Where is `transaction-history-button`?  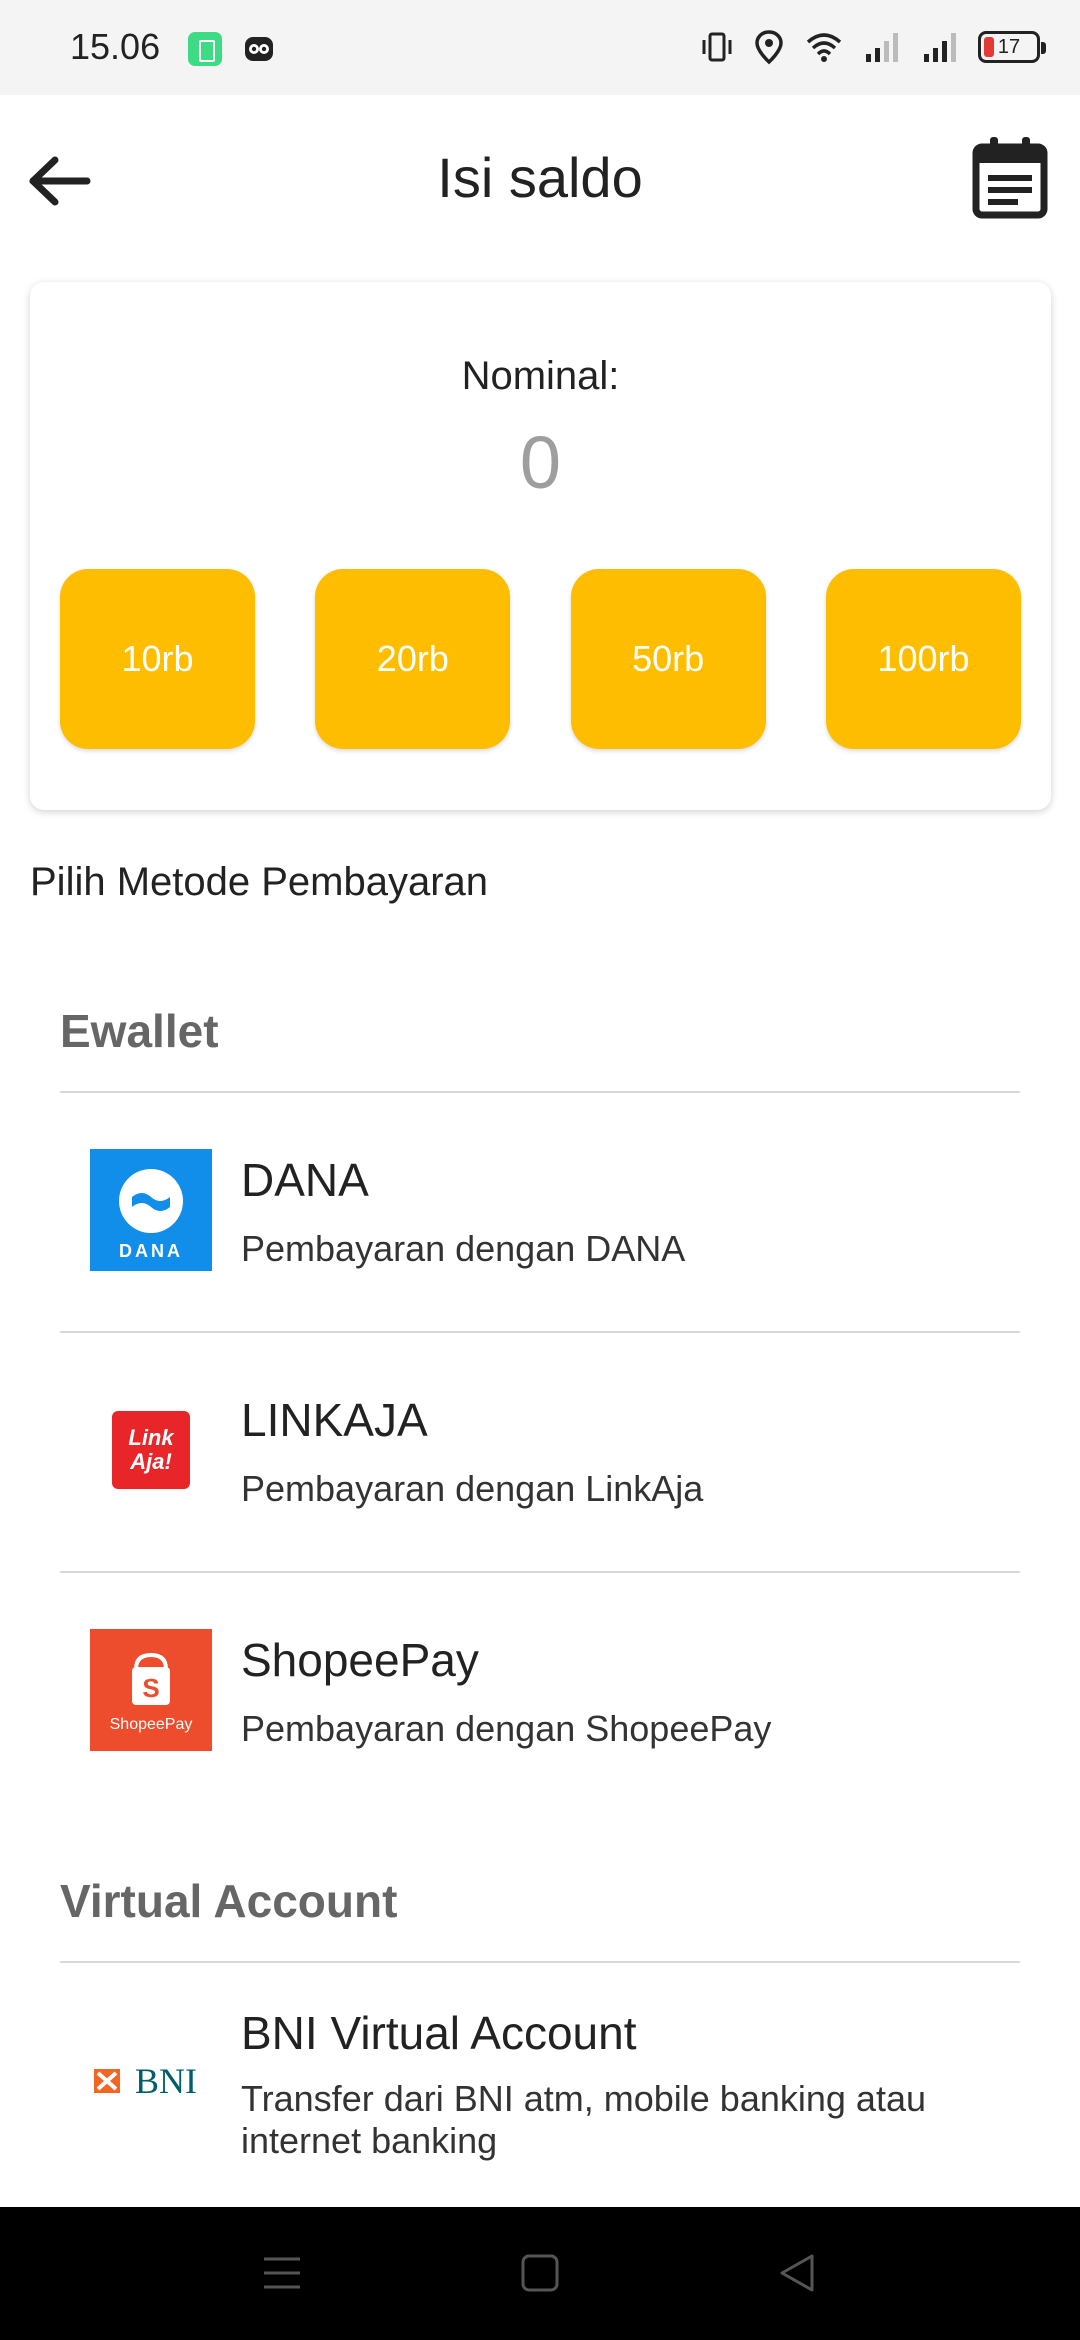
transaction-history-button is located at coordinates (1010, 177).